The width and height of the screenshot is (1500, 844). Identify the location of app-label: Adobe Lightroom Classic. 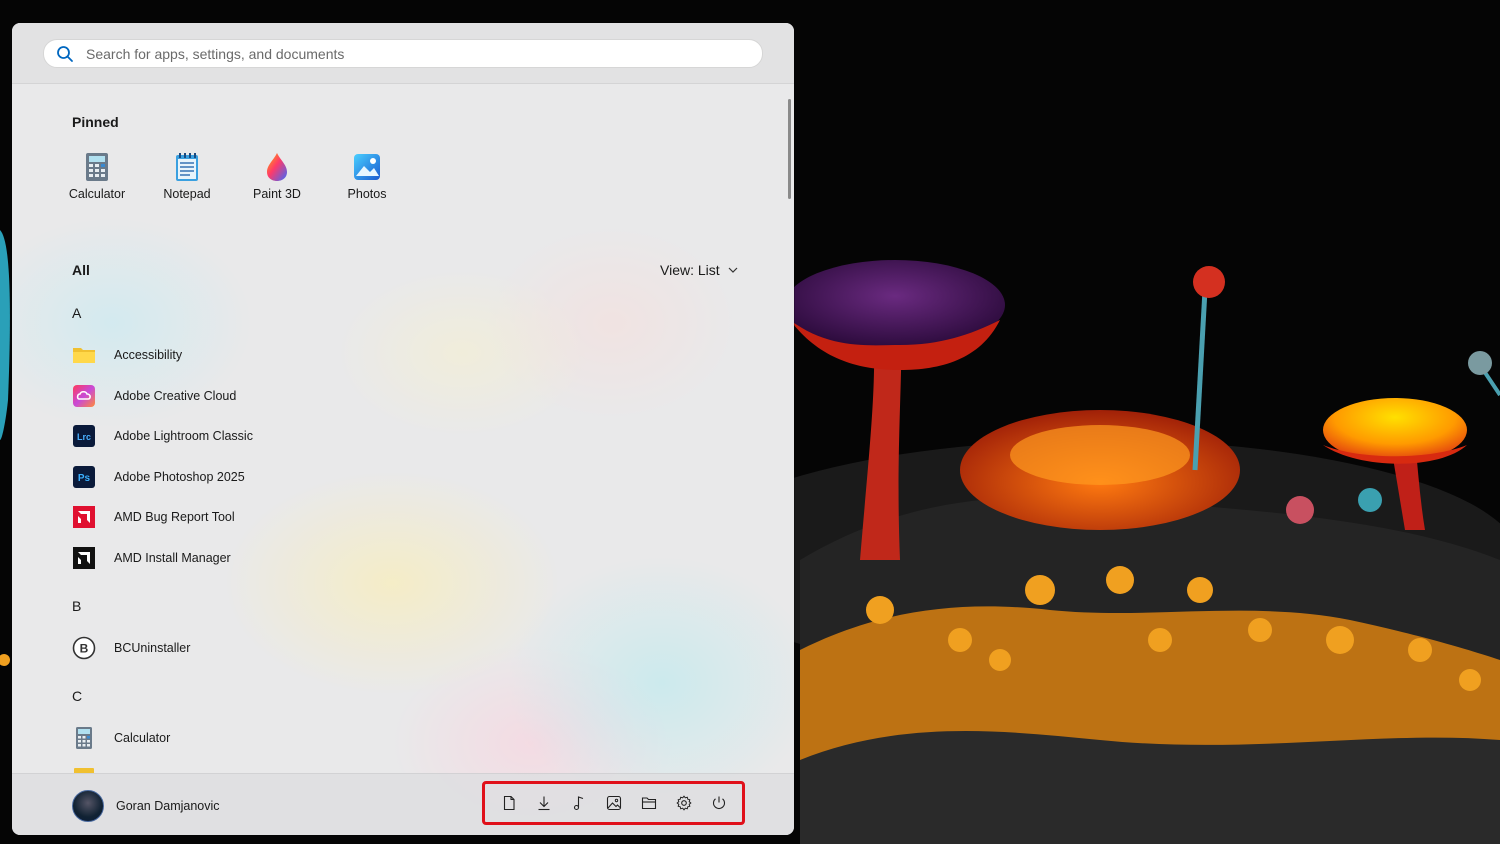
(183, 436).